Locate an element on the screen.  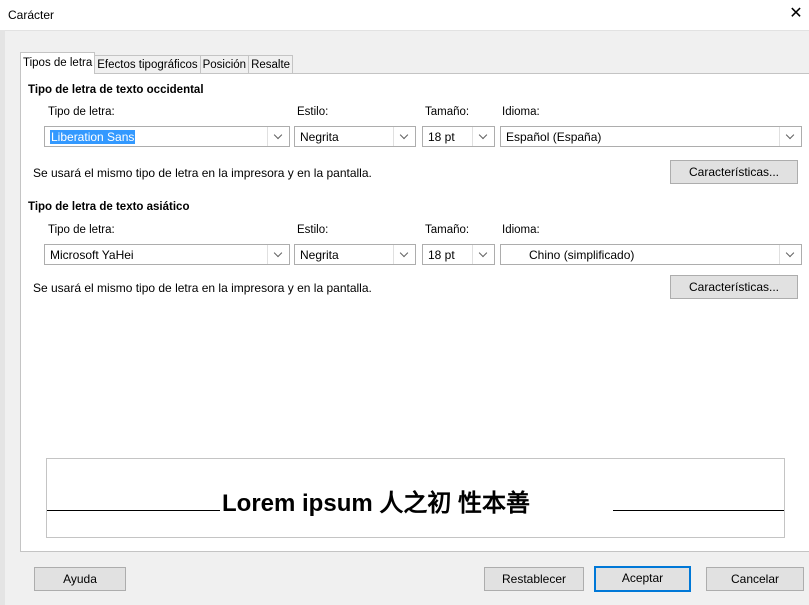
western-size-value: 18 pt is located at coordinates (441, 137).